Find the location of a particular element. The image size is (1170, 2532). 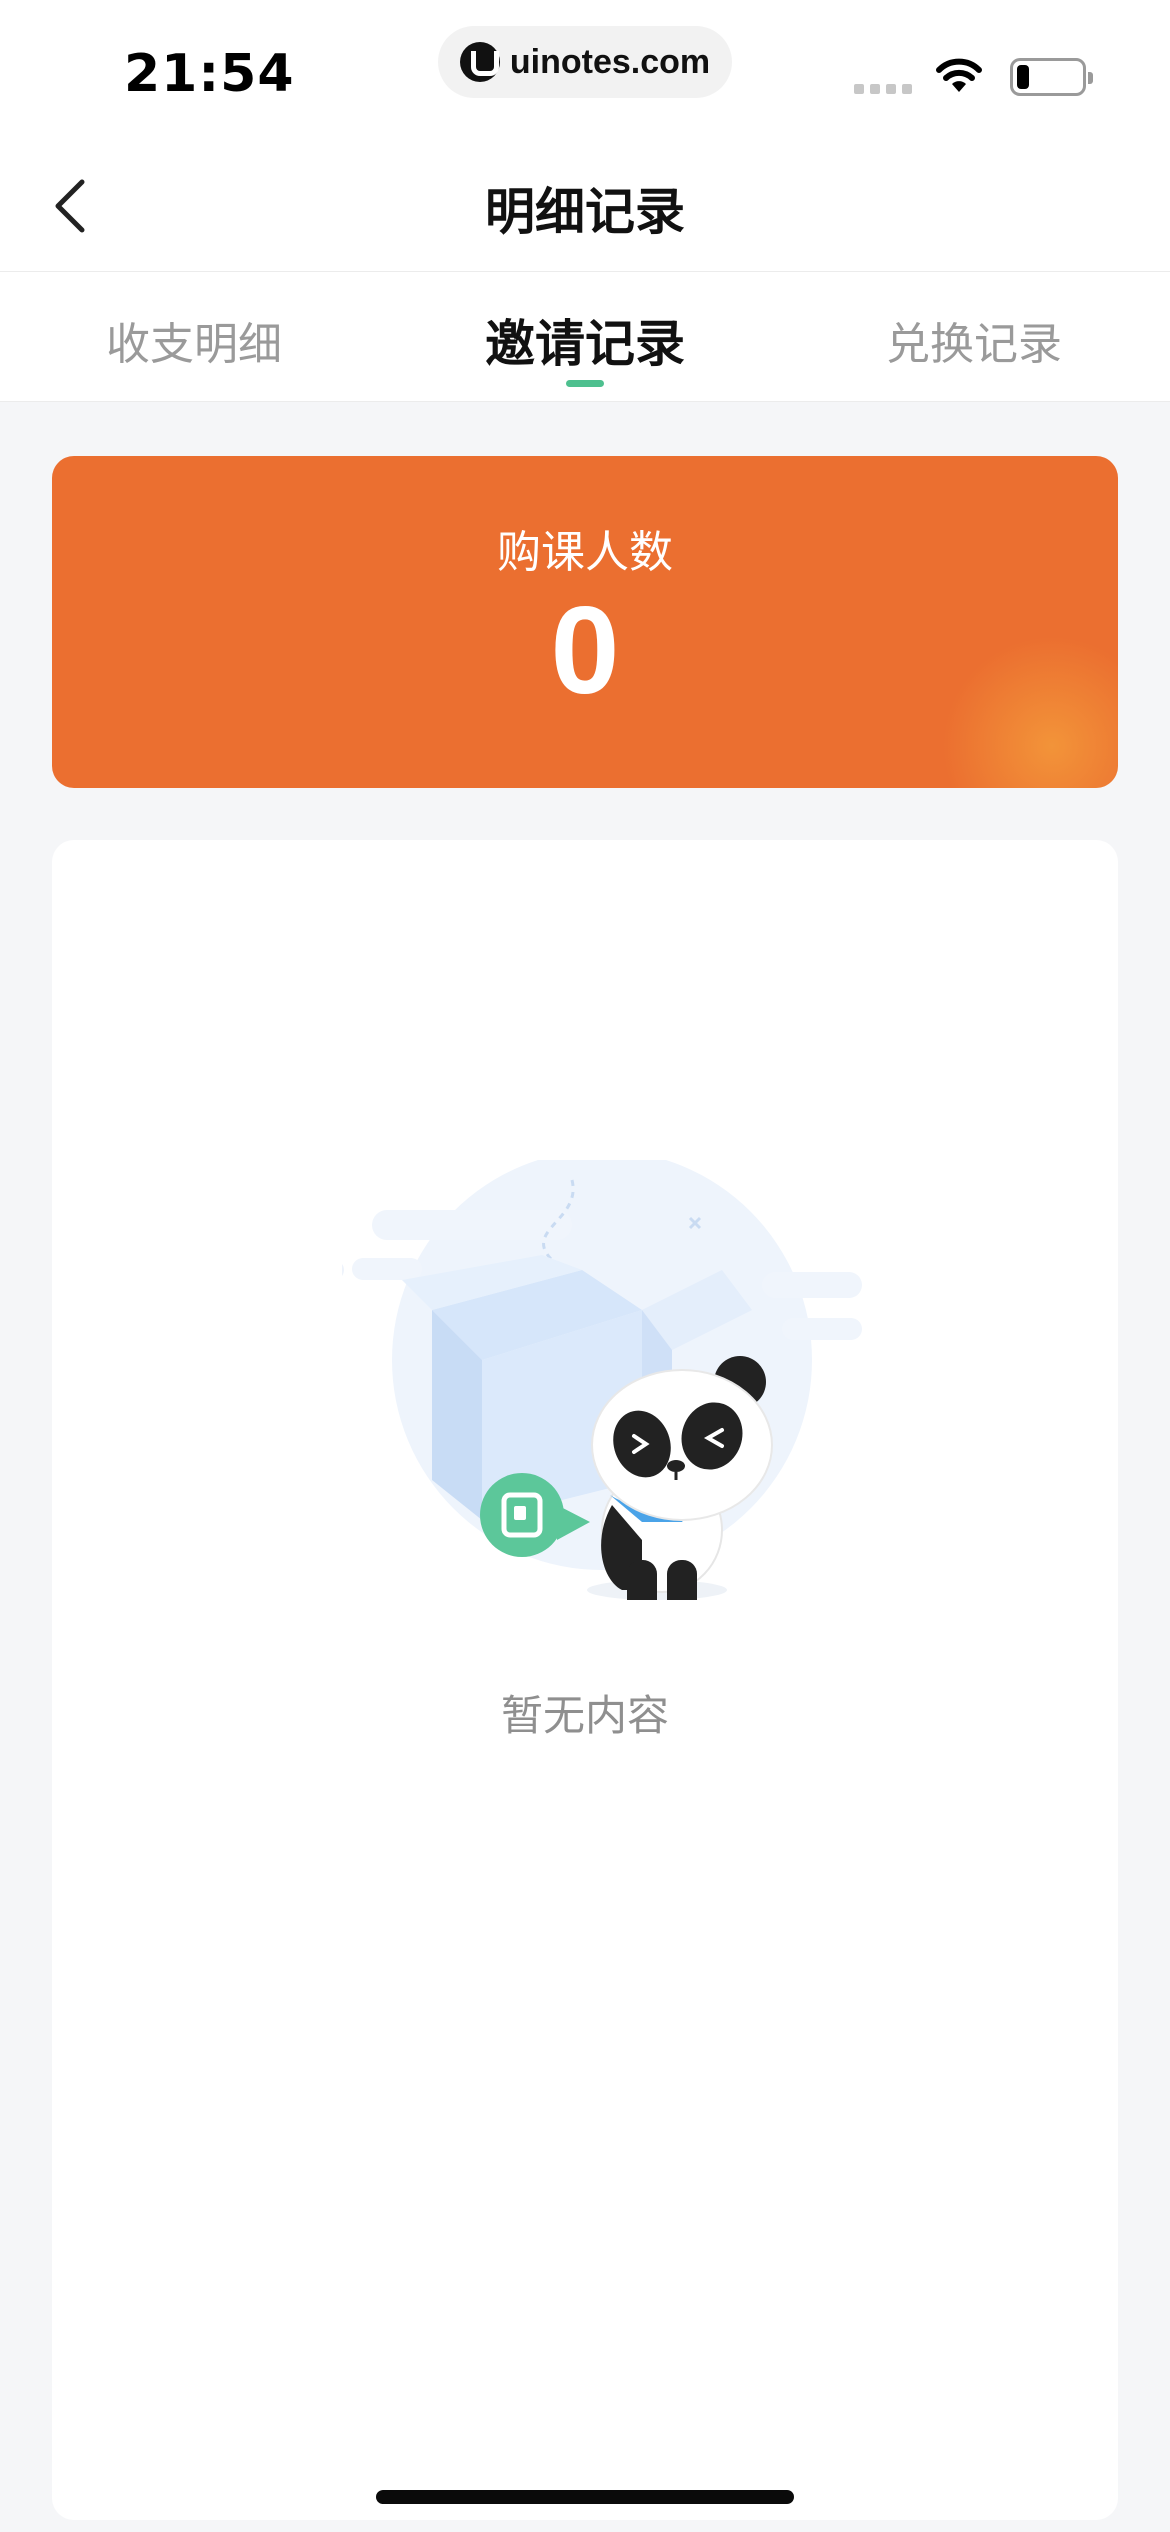

page-title: 明细记录 is located at coordinates (585, 212).